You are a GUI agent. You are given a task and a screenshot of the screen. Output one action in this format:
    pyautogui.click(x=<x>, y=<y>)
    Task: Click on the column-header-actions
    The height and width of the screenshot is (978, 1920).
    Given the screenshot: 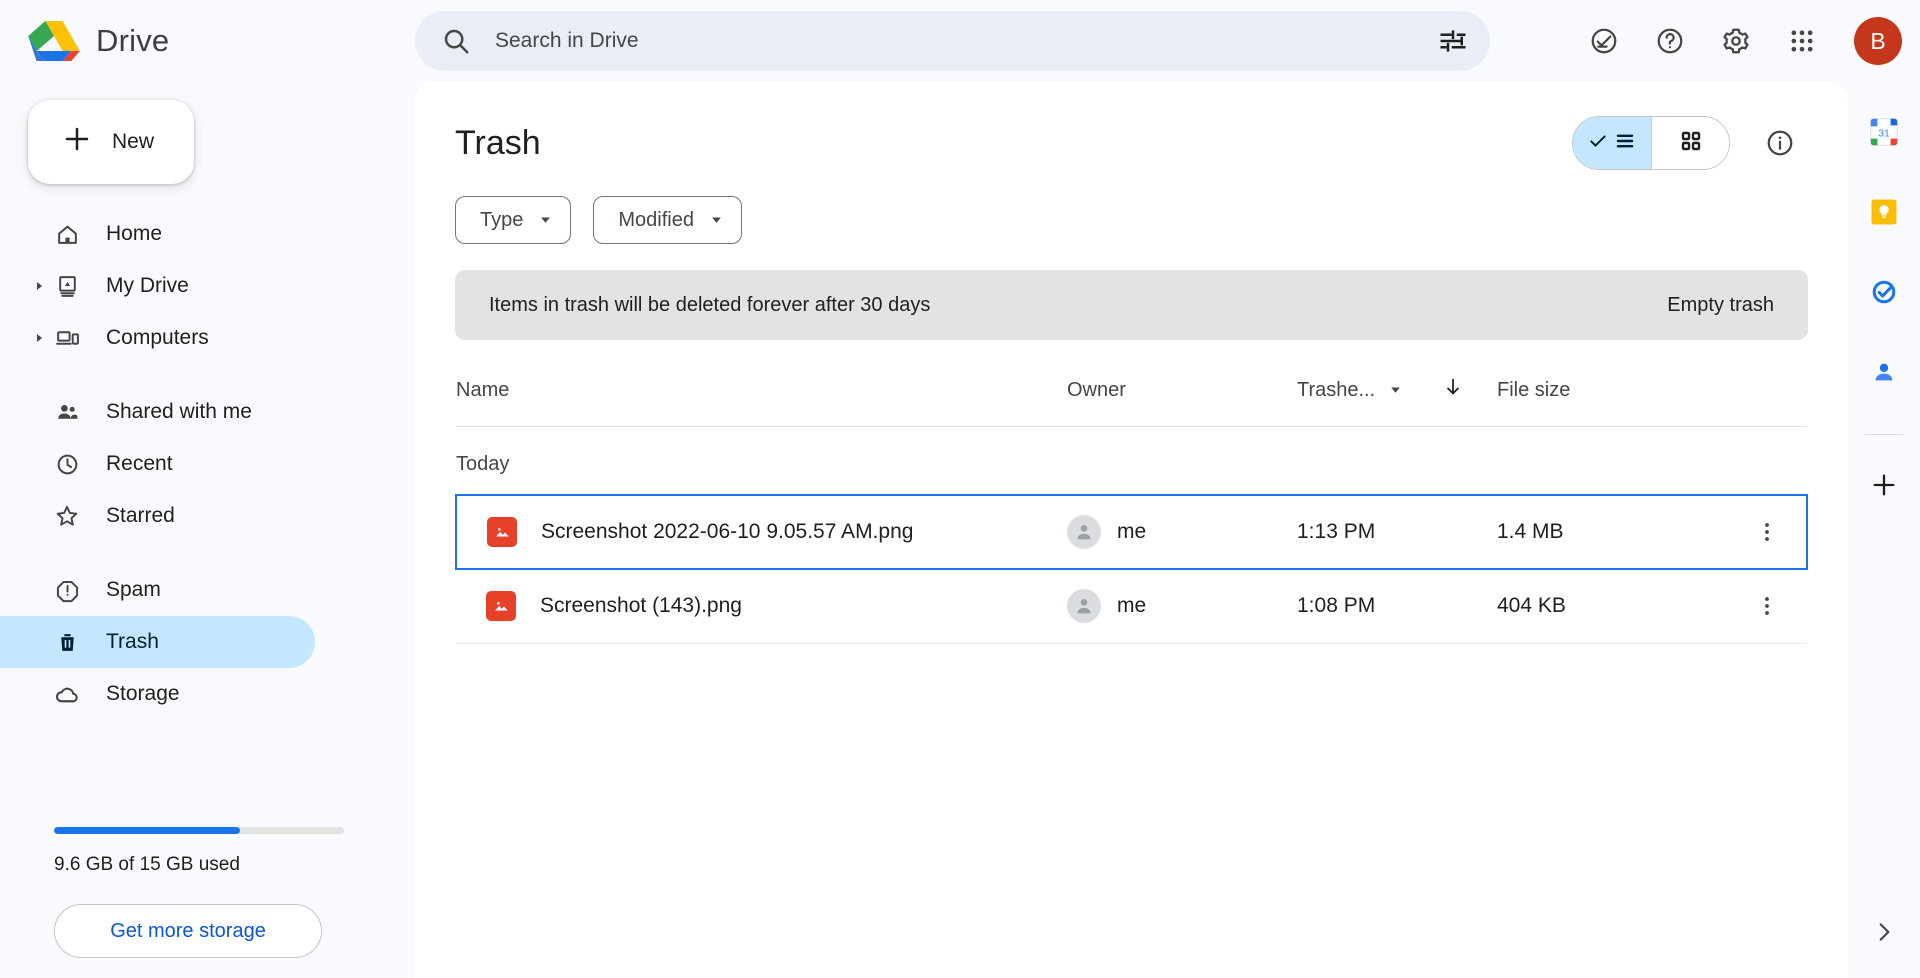 What is the action you would take?
    pyautogui.click(x=1767, y=394)
    